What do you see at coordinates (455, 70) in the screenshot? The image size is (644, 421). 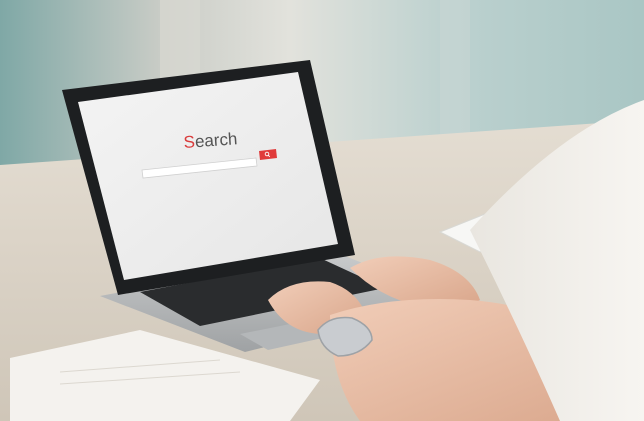 I see `window-frame` at bounding box center [455, 70].